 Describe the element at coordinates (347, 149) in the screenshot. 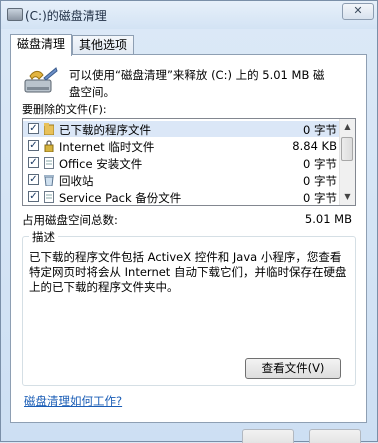

I see `scroll-thumb` at that location.